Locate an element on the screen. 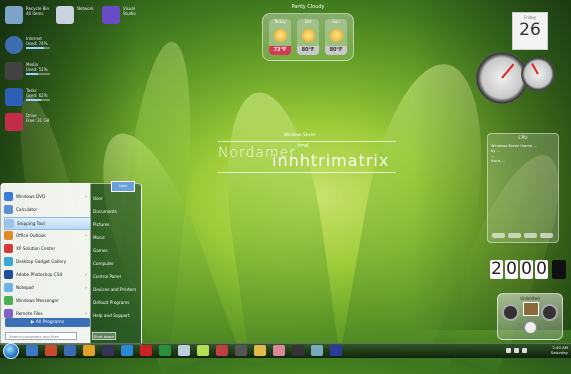  start-item-messenger: Windows Messenger is located at coordinates (46, 300).